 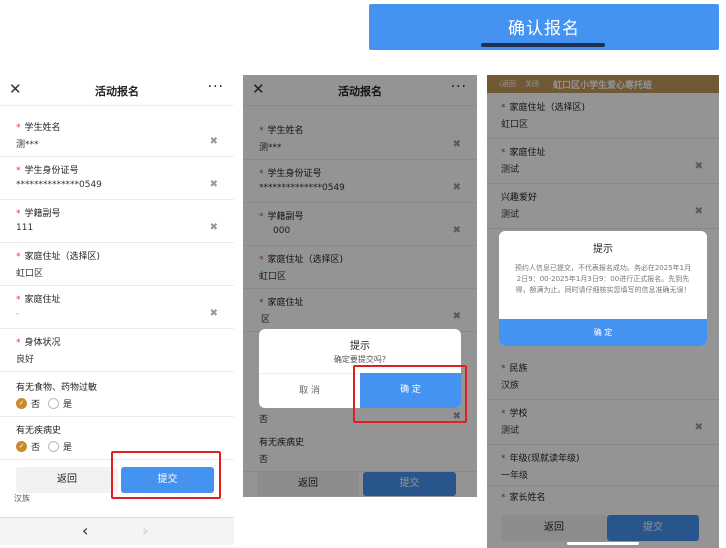 What do you see at coordinates (25, 358) in the screenshot?
I see `field-value: 良好` at bounding box center [25, 358].